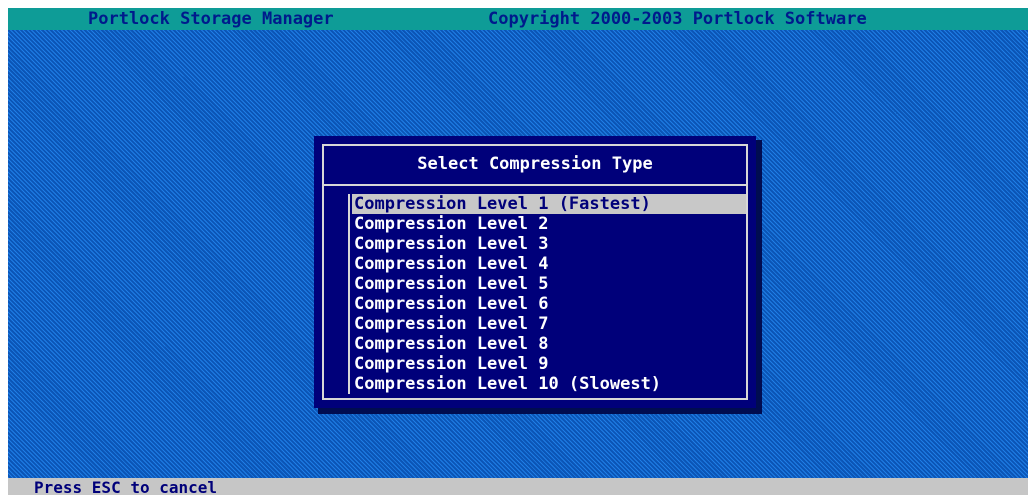  What do you see at coordinates (550, 284) in the screenshot?
I see `compression-level-5-item: Compression Level 5` at bounding box center [550, 284].